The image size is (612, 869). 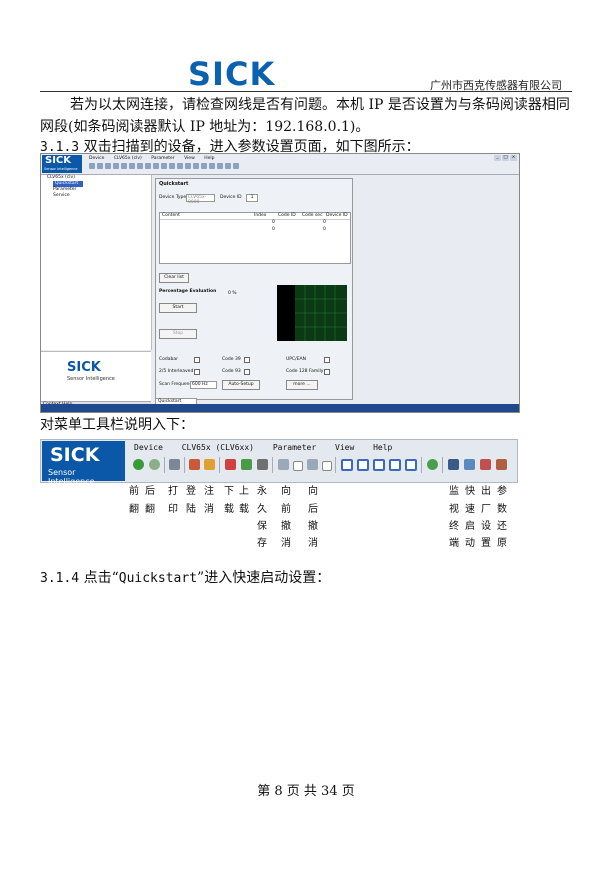 What do you see at coordinates (497, 158) in the screenshot?
I see `minimize-icon: _` at bounding box center [497, 158].